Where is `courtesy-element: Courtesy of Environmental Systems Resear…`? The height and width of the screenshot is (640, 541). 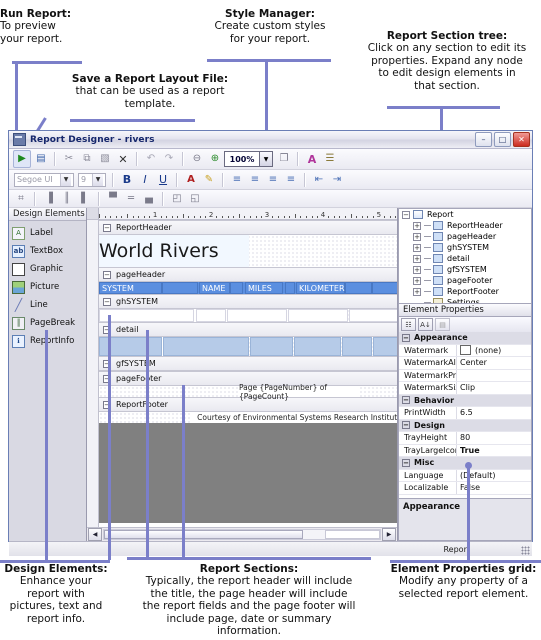
courtesy-element: Courtesy of Environmental Systems Resear… is located at coordinates (294, 417).